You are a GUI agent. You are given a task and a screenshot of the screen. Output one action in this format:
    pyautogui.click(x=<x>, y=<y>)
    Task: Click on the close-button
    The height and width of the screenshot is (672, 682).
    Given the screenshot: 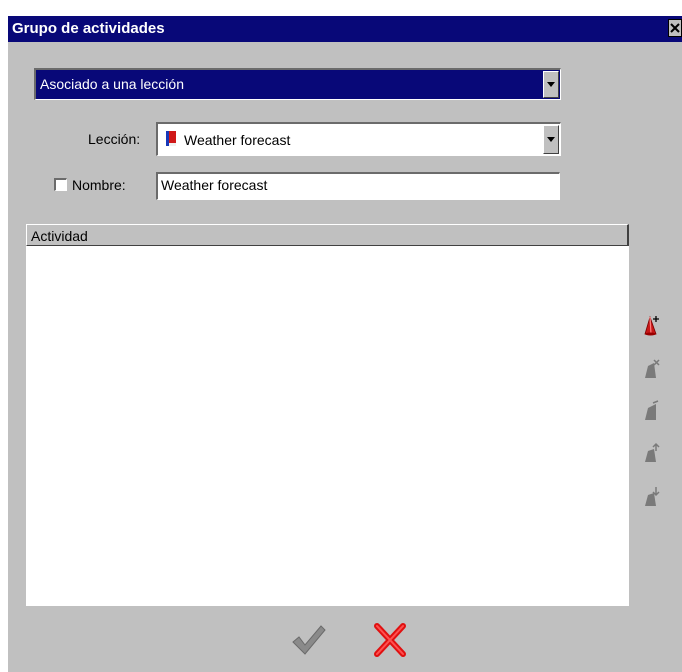 What is the action you would take?
    pyautogui.click(x=675, y=28)
    